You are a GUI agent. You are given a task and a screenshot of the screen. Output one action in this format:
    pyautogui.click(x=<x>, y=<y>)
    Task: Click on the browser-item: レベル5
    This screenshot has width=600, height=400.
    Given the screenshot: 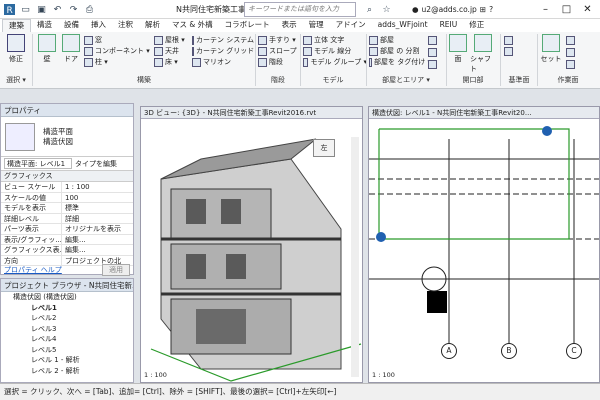 What is the action you would take?
    pyautogui.click(x=67, y=350)
    